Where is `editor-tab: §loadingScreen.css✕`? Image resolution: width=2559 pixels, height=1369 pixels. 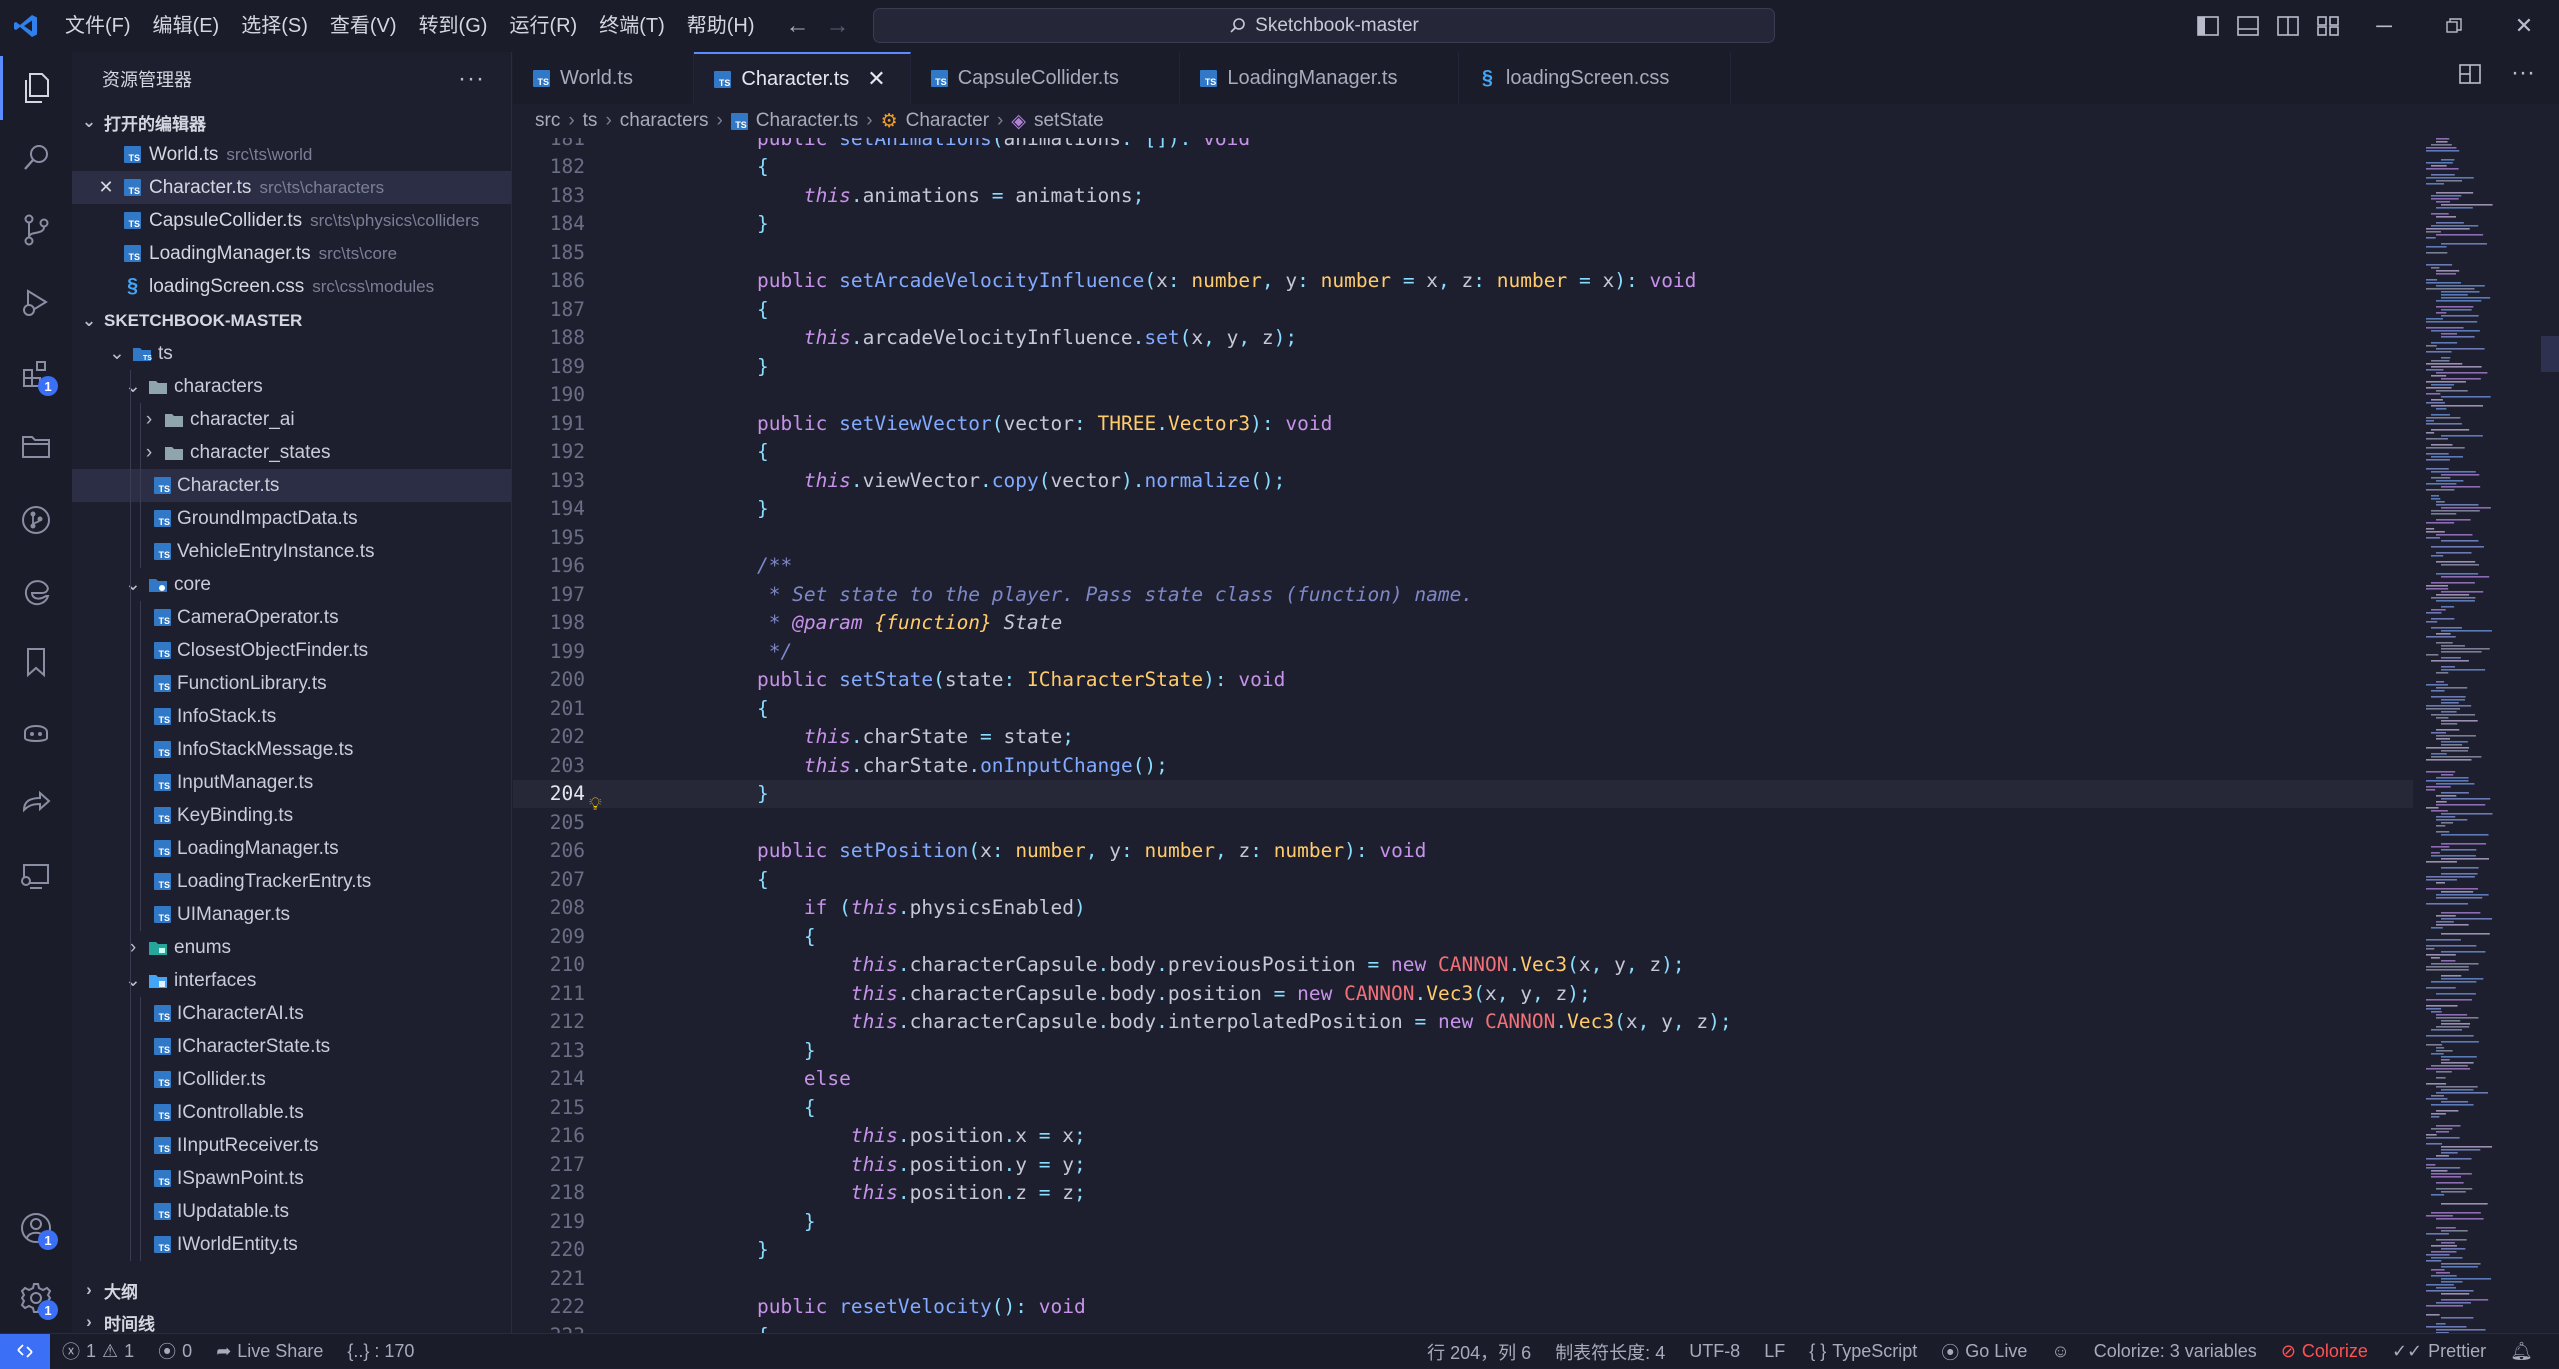
editor-tab: §loadingScreen.css✕ is located at coordinates (1595, 78).